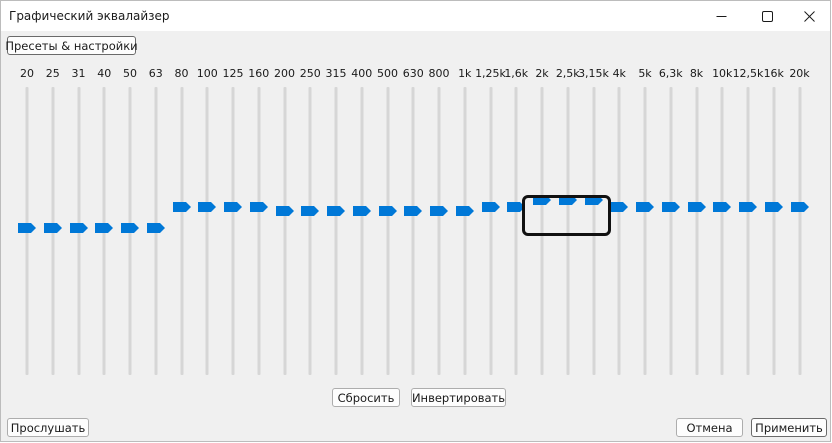  I want to click on band-label: 40, so click(104, 73).